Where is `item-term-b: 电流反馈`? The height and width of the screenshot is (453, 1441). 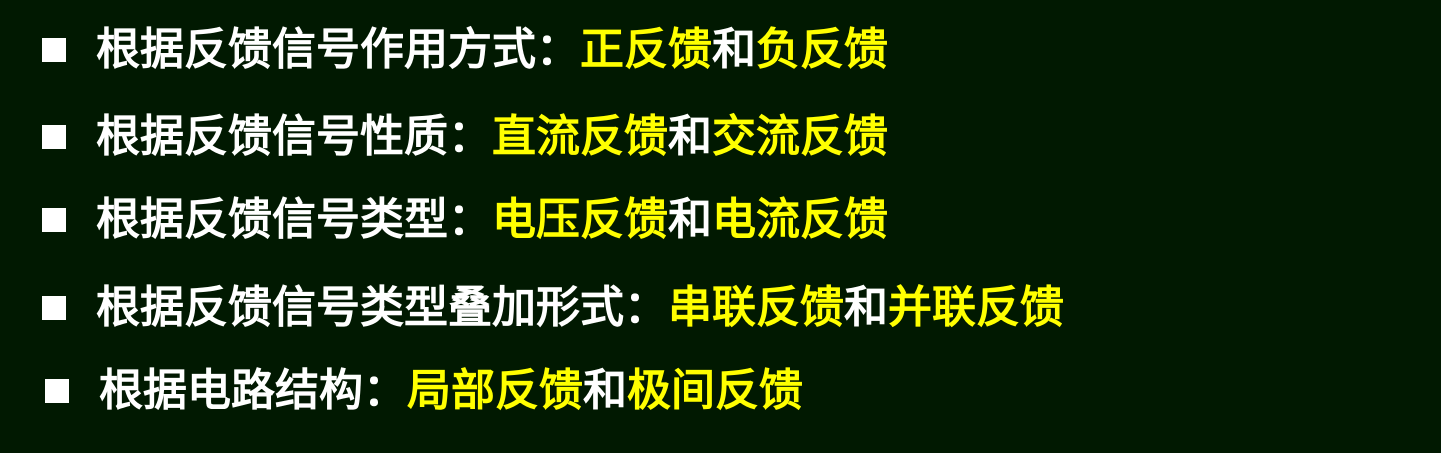 item-term-b: 电流反馈 is located at coordinates (800, 219).